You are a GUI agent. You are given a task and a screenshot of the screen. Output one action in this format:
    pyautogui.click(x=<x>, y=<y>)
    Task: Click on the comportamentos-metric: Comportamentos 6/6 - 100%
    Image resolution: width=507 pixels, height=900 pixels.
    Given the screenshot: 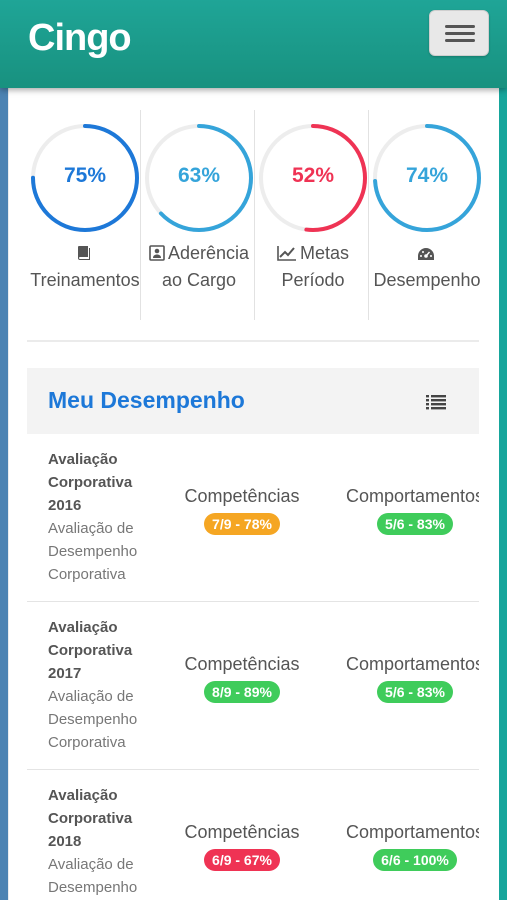 What is the action you would take?
    pyautogui.click(x=404, y=846)
    